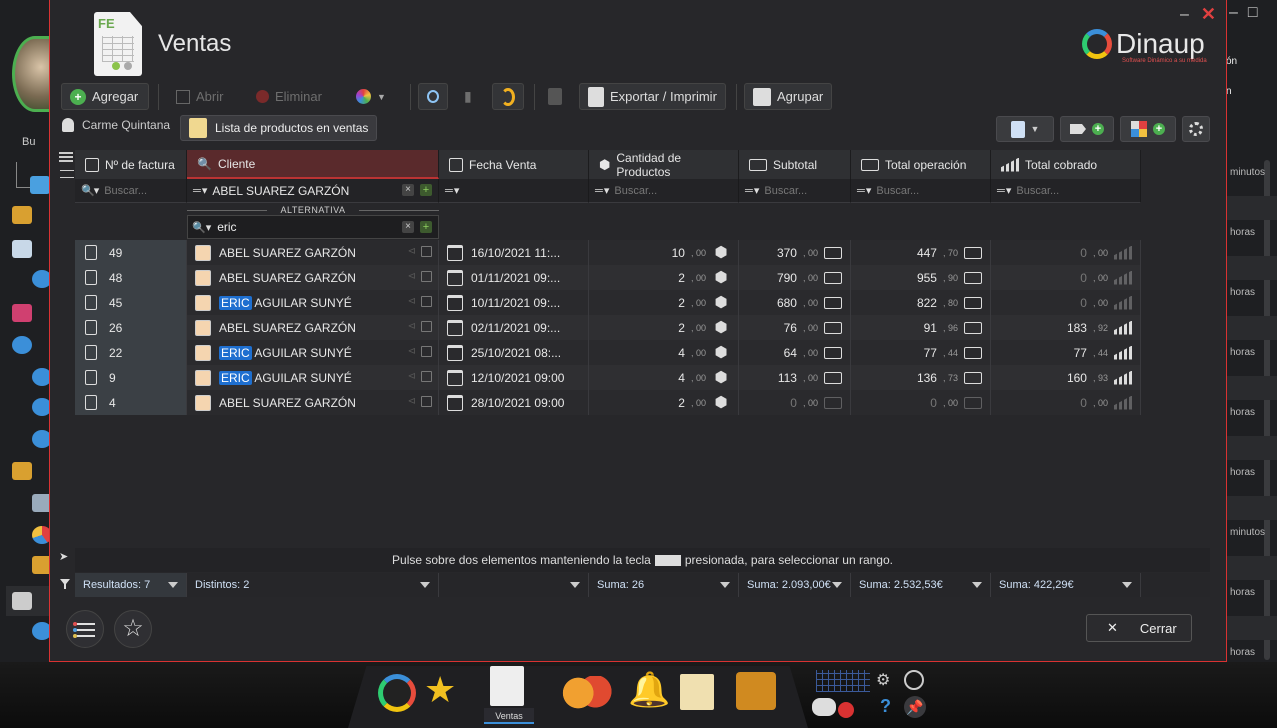  What do you see at coordinates (444, 691) in the screenshot?
I see `star-icon: ★` at bounding box center [444, 691].